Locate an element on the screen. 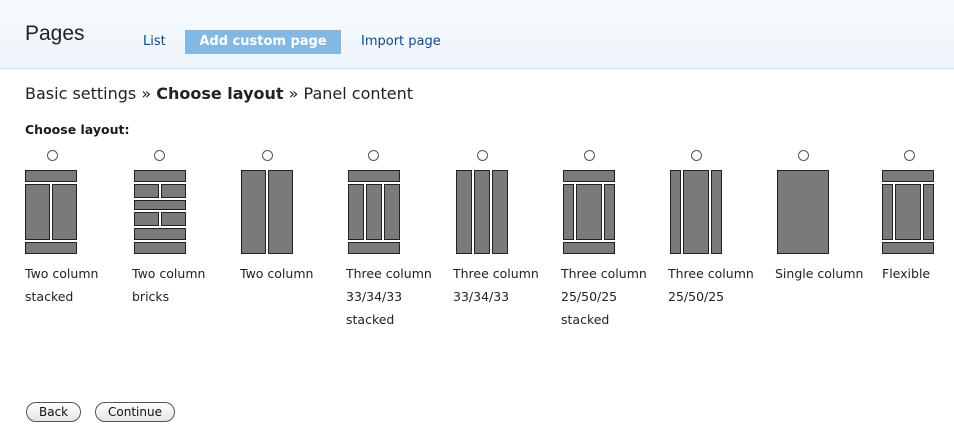  layout-thumbnail-two-column is located at coordinates (267, 212).